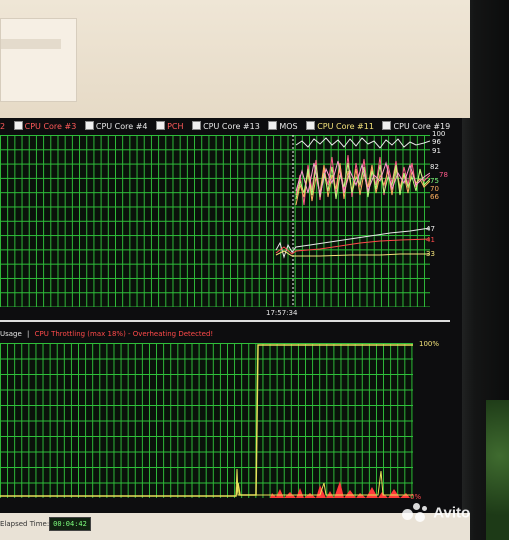  What do you see at coordinates (50, 126) in the screenshot?
I see `legend-label: CPU Core #3` at bounding box center [50, 126].